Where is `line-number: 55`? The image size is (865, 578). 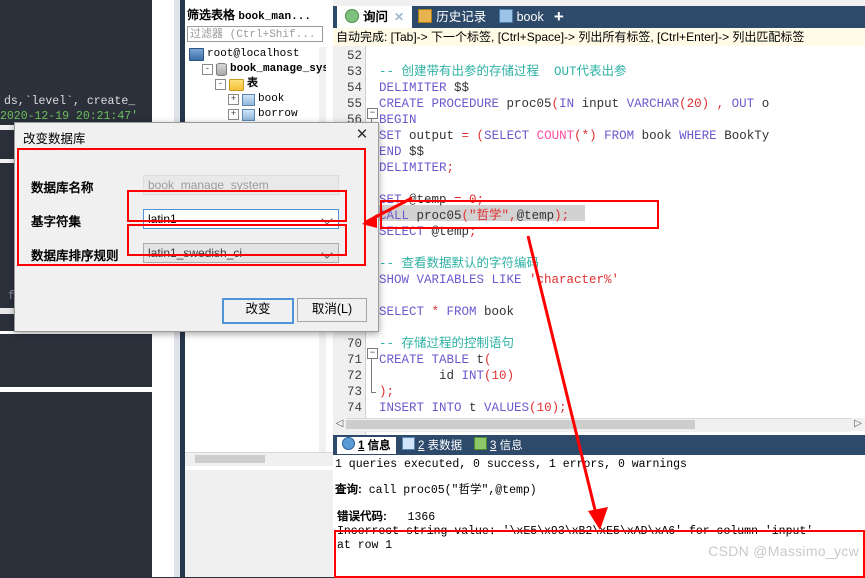
line-number: 55 is located at coordinates (354, 104).